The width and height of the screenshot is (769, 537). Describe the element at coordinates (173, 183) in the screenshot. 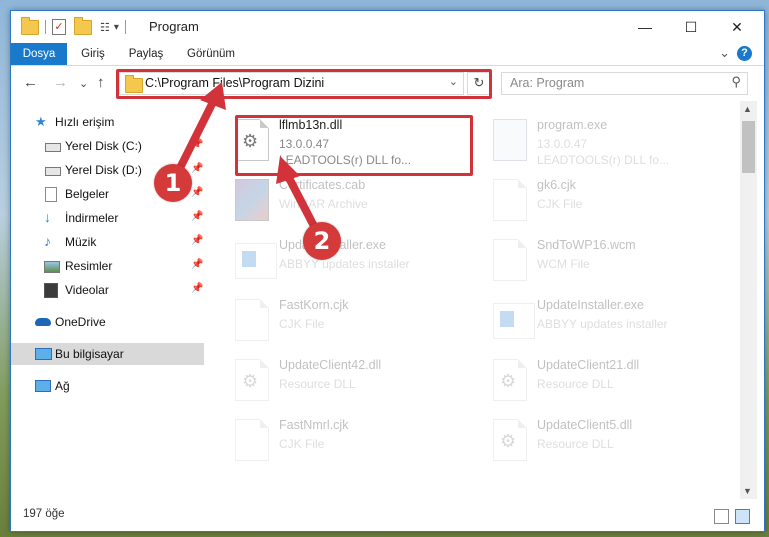

I see `step-1-badge: 1` at that location.